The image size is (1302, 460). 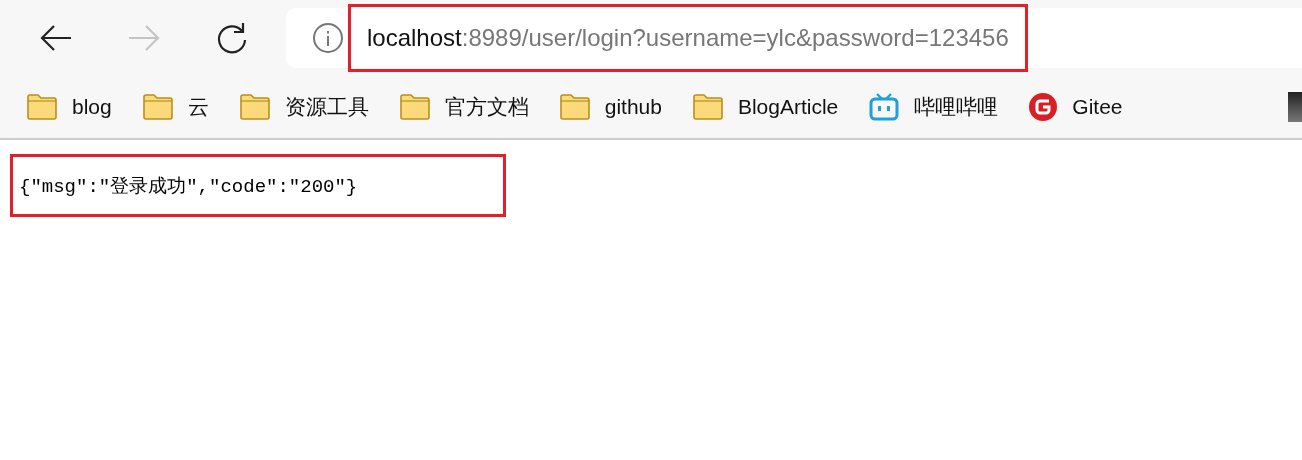 I want to click on g-logo-icon, so click(x=1043, y=107).